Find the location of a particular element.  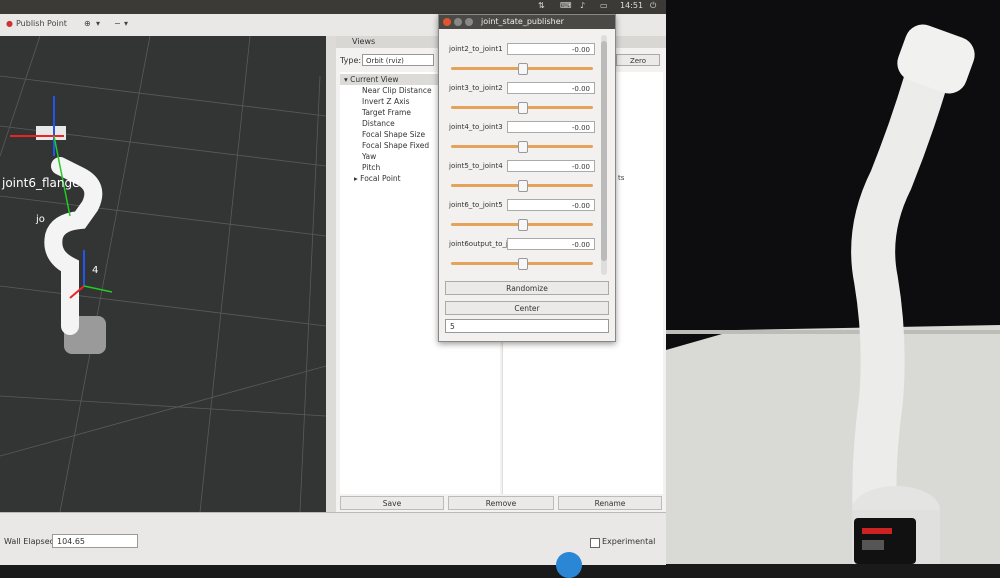

center-button: Center is located at coordinates (527, 308).